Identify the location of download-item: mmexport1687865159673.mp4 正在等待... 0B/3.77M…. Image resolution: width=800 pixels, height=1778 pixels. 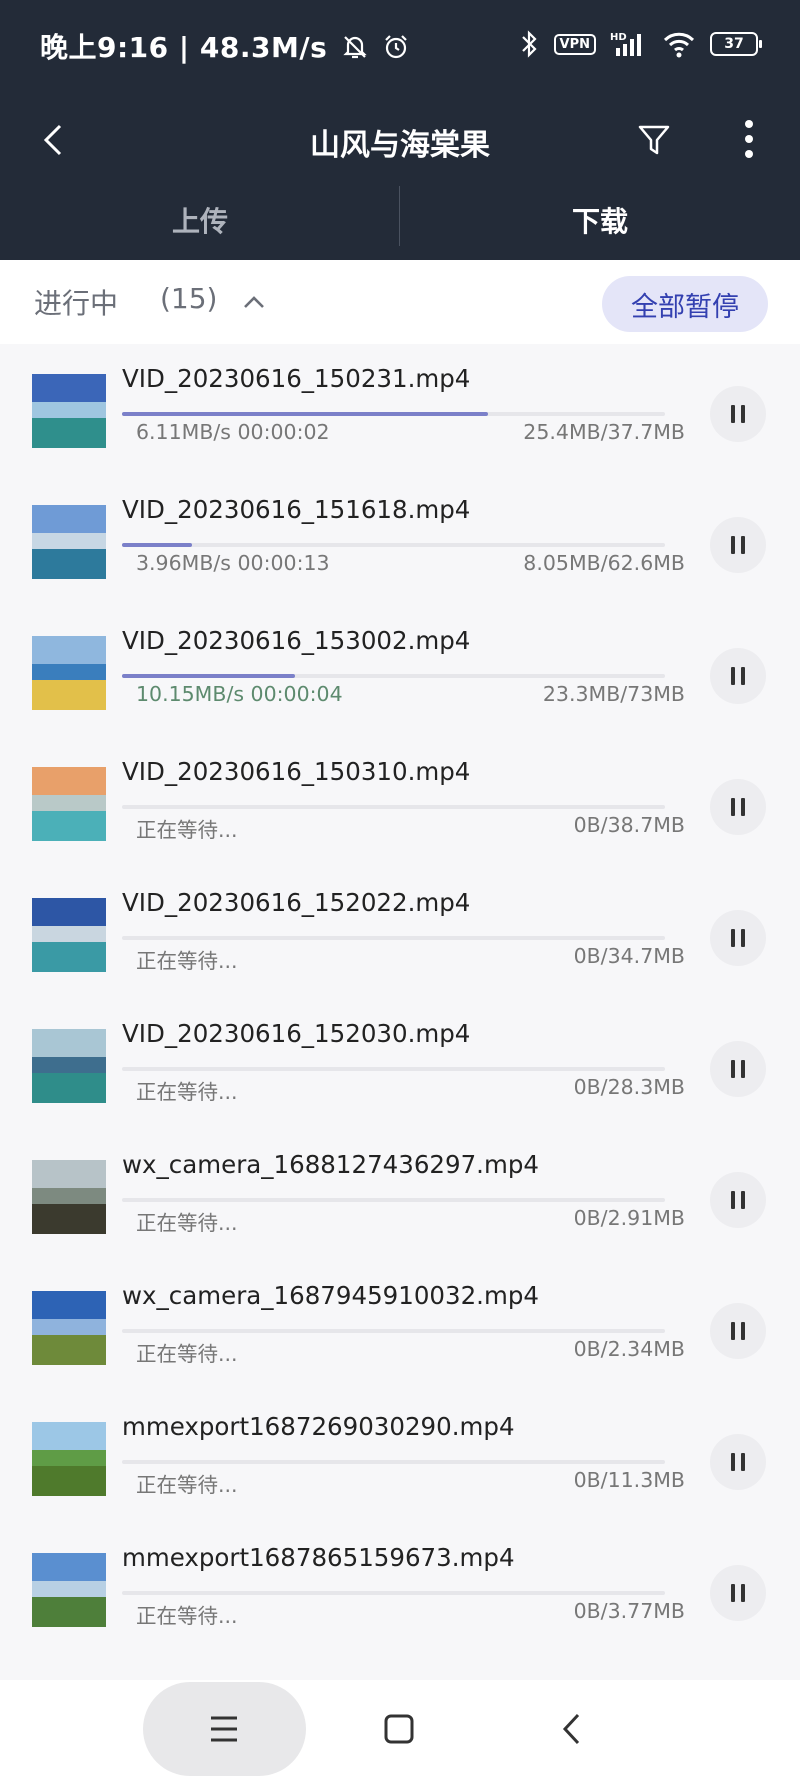
(400, 1588).